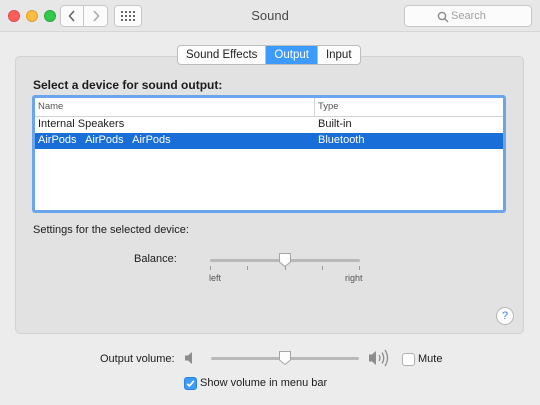 This screenshot has width=540, height=405. I want to click on device-name: Internal Speakers, so click(81, 124).